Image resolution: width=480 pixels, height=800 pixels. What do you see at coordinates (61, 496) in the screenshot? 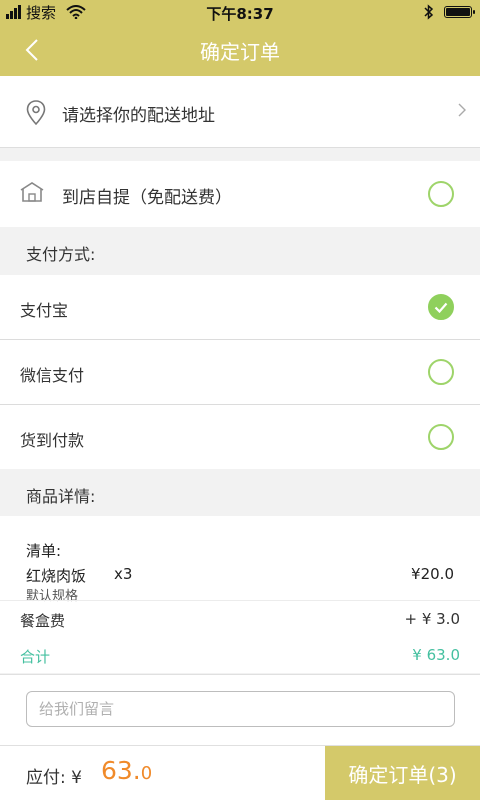
I see `goods-section-label: 商品详情:` at bounding box center [61, 496].